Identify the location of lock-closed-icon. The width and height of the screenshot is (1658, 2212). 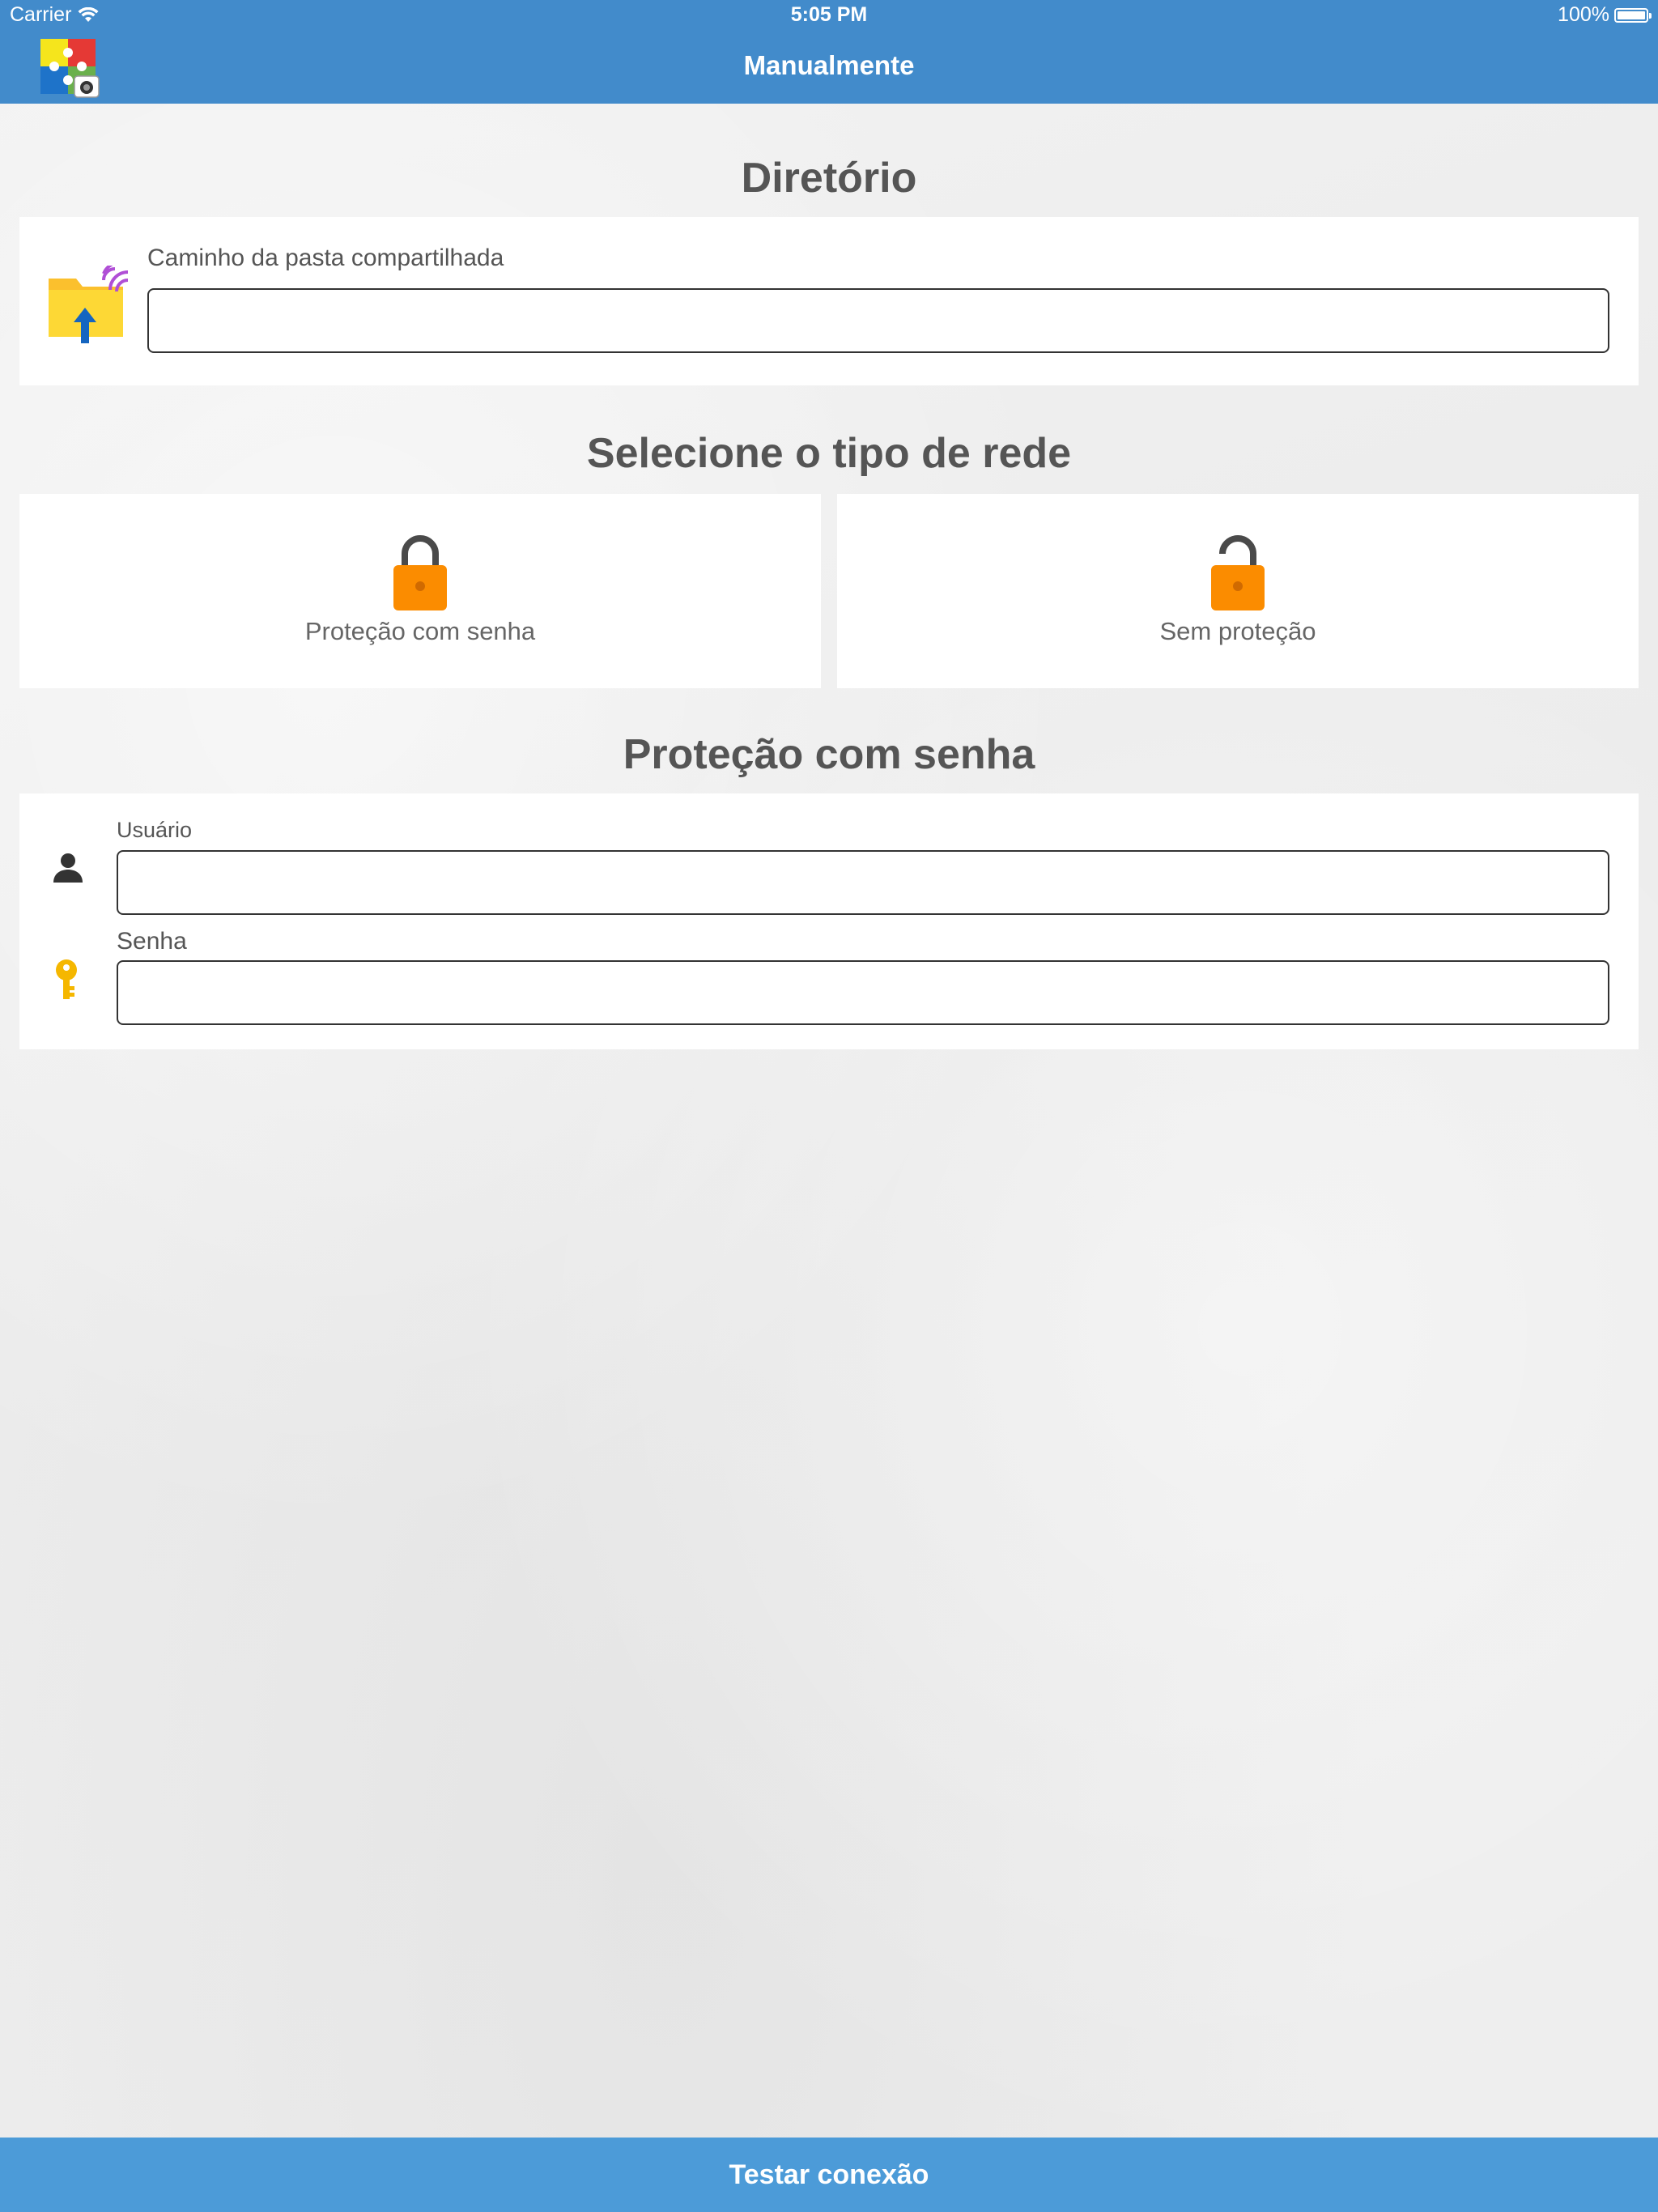
(420, 573).